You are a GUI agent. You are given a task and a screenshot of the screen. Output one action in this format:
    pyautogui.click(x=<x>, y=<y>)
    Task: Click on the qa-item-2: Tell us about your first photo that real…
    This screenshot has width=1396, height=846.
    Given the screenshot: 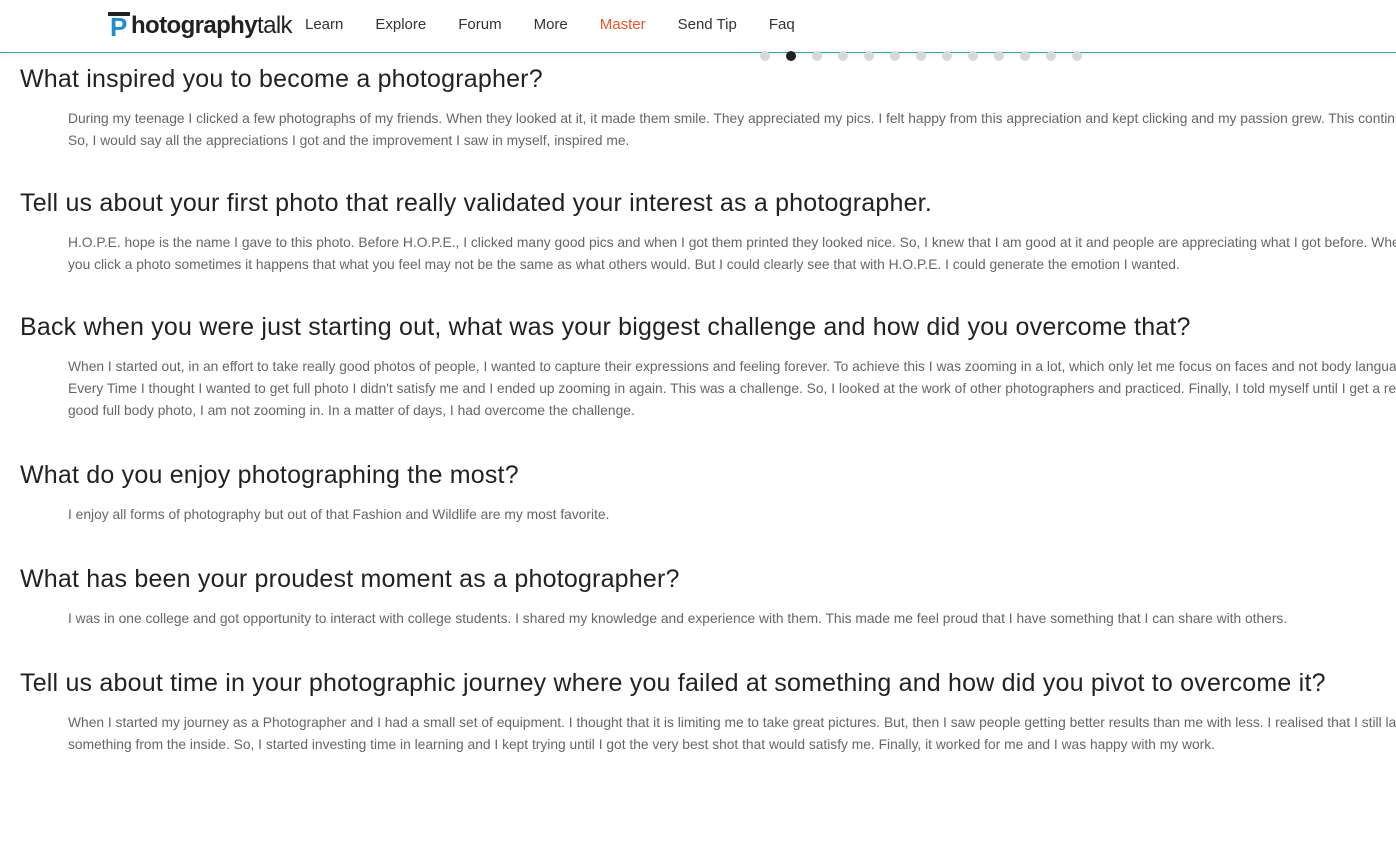 What is the action you would take?
    pyautogui.click(x=698, y=231)
    